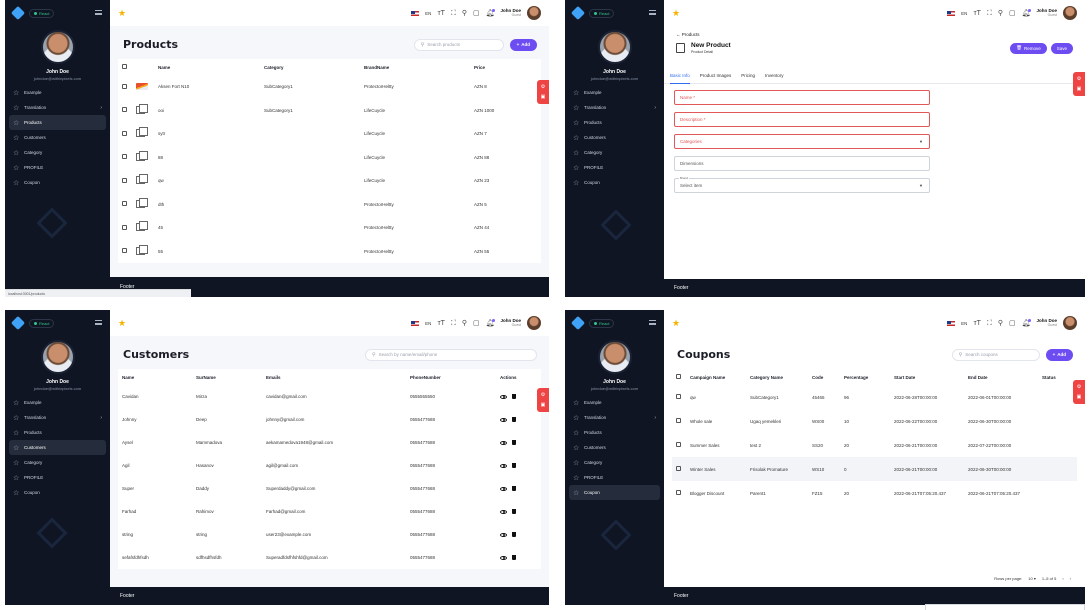 The height and width of the screenshot is (610, 1090). What do you see at coordinates (207, 67) in the screenshot?
I see `column-header: Name` at bounding box center [207, 67].